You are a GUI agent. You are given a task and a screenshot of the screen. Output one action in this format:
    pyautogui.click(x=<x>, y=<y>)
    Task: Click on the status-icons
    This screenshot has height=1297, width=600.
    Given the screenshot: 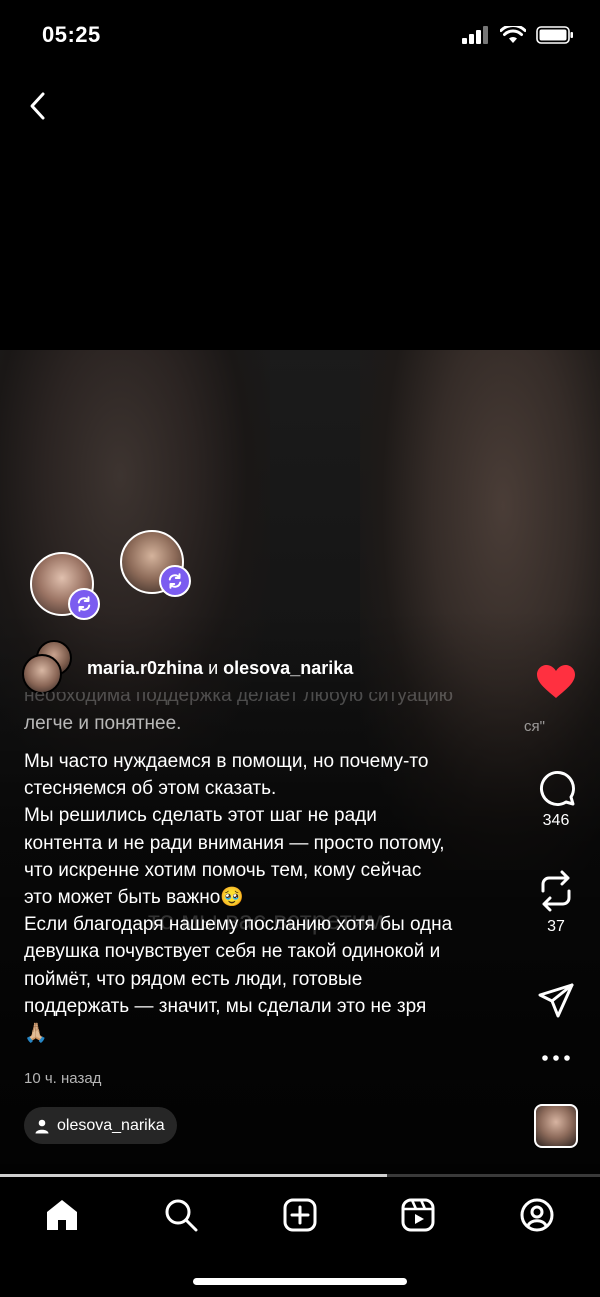 What is the action you would take?
    pyautogui.click(x=518, y=35)
    